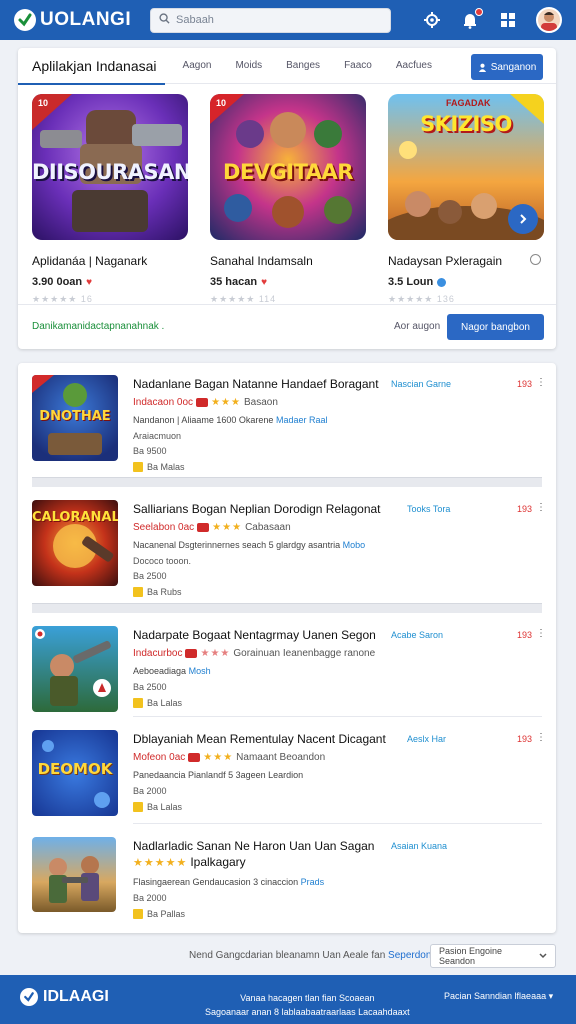 This screenshot has height=1024, width=576. I want to click on next-arrow-icon, so click(523, 219).